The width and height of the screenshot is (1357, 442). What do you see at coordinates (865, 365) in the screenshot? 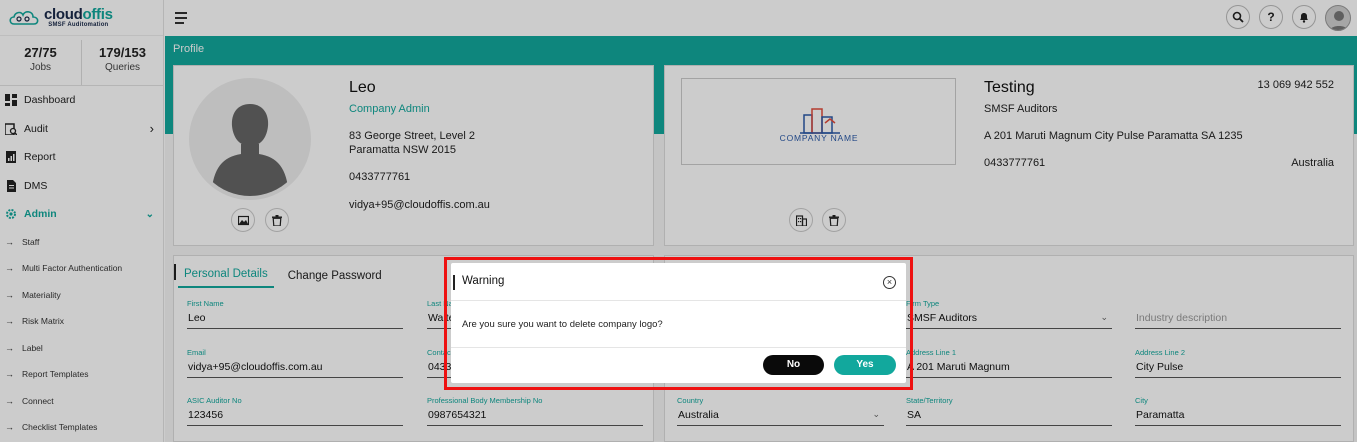
I see `yes-button: Yes` at bounding box center [865, 365].